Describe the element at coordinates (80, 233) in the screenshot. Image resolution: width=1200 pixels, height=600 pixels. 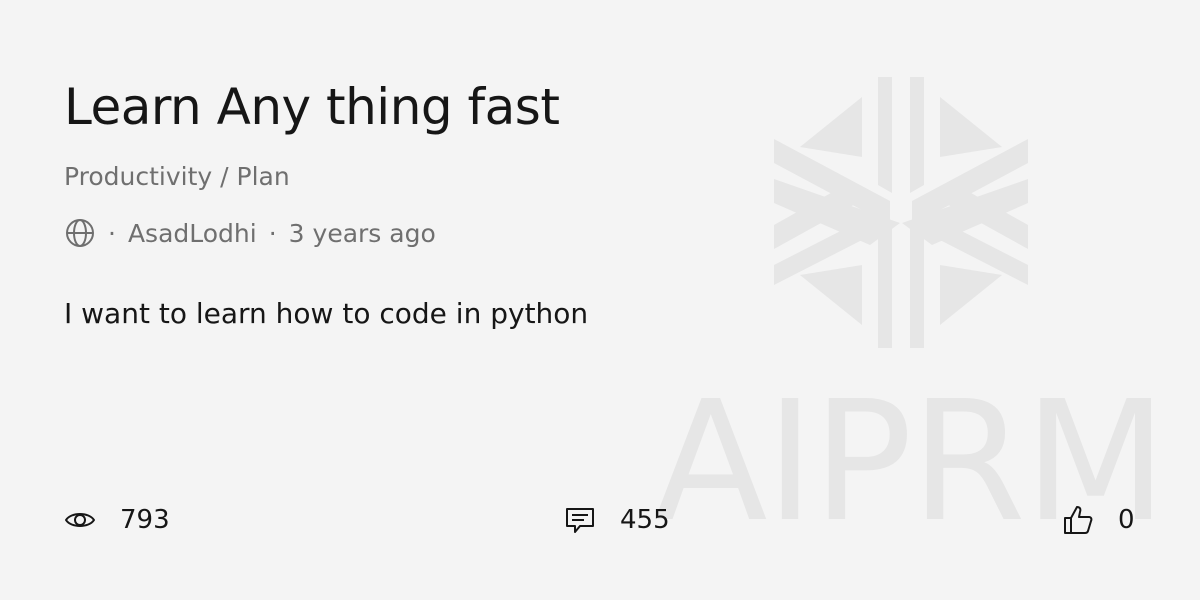
I see `globe-icon` at that location.